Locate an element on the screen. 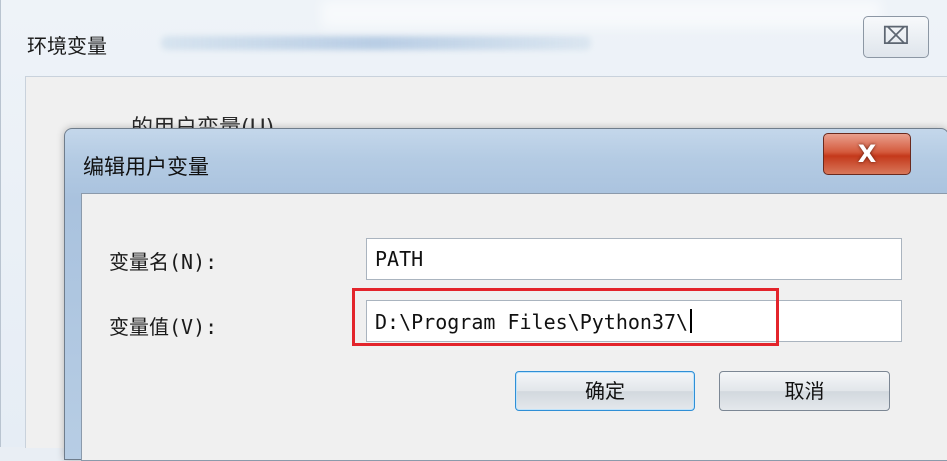 This screenshot has width=947, height=461. variable-name-input: PATH is located at coordinates (634, 259).